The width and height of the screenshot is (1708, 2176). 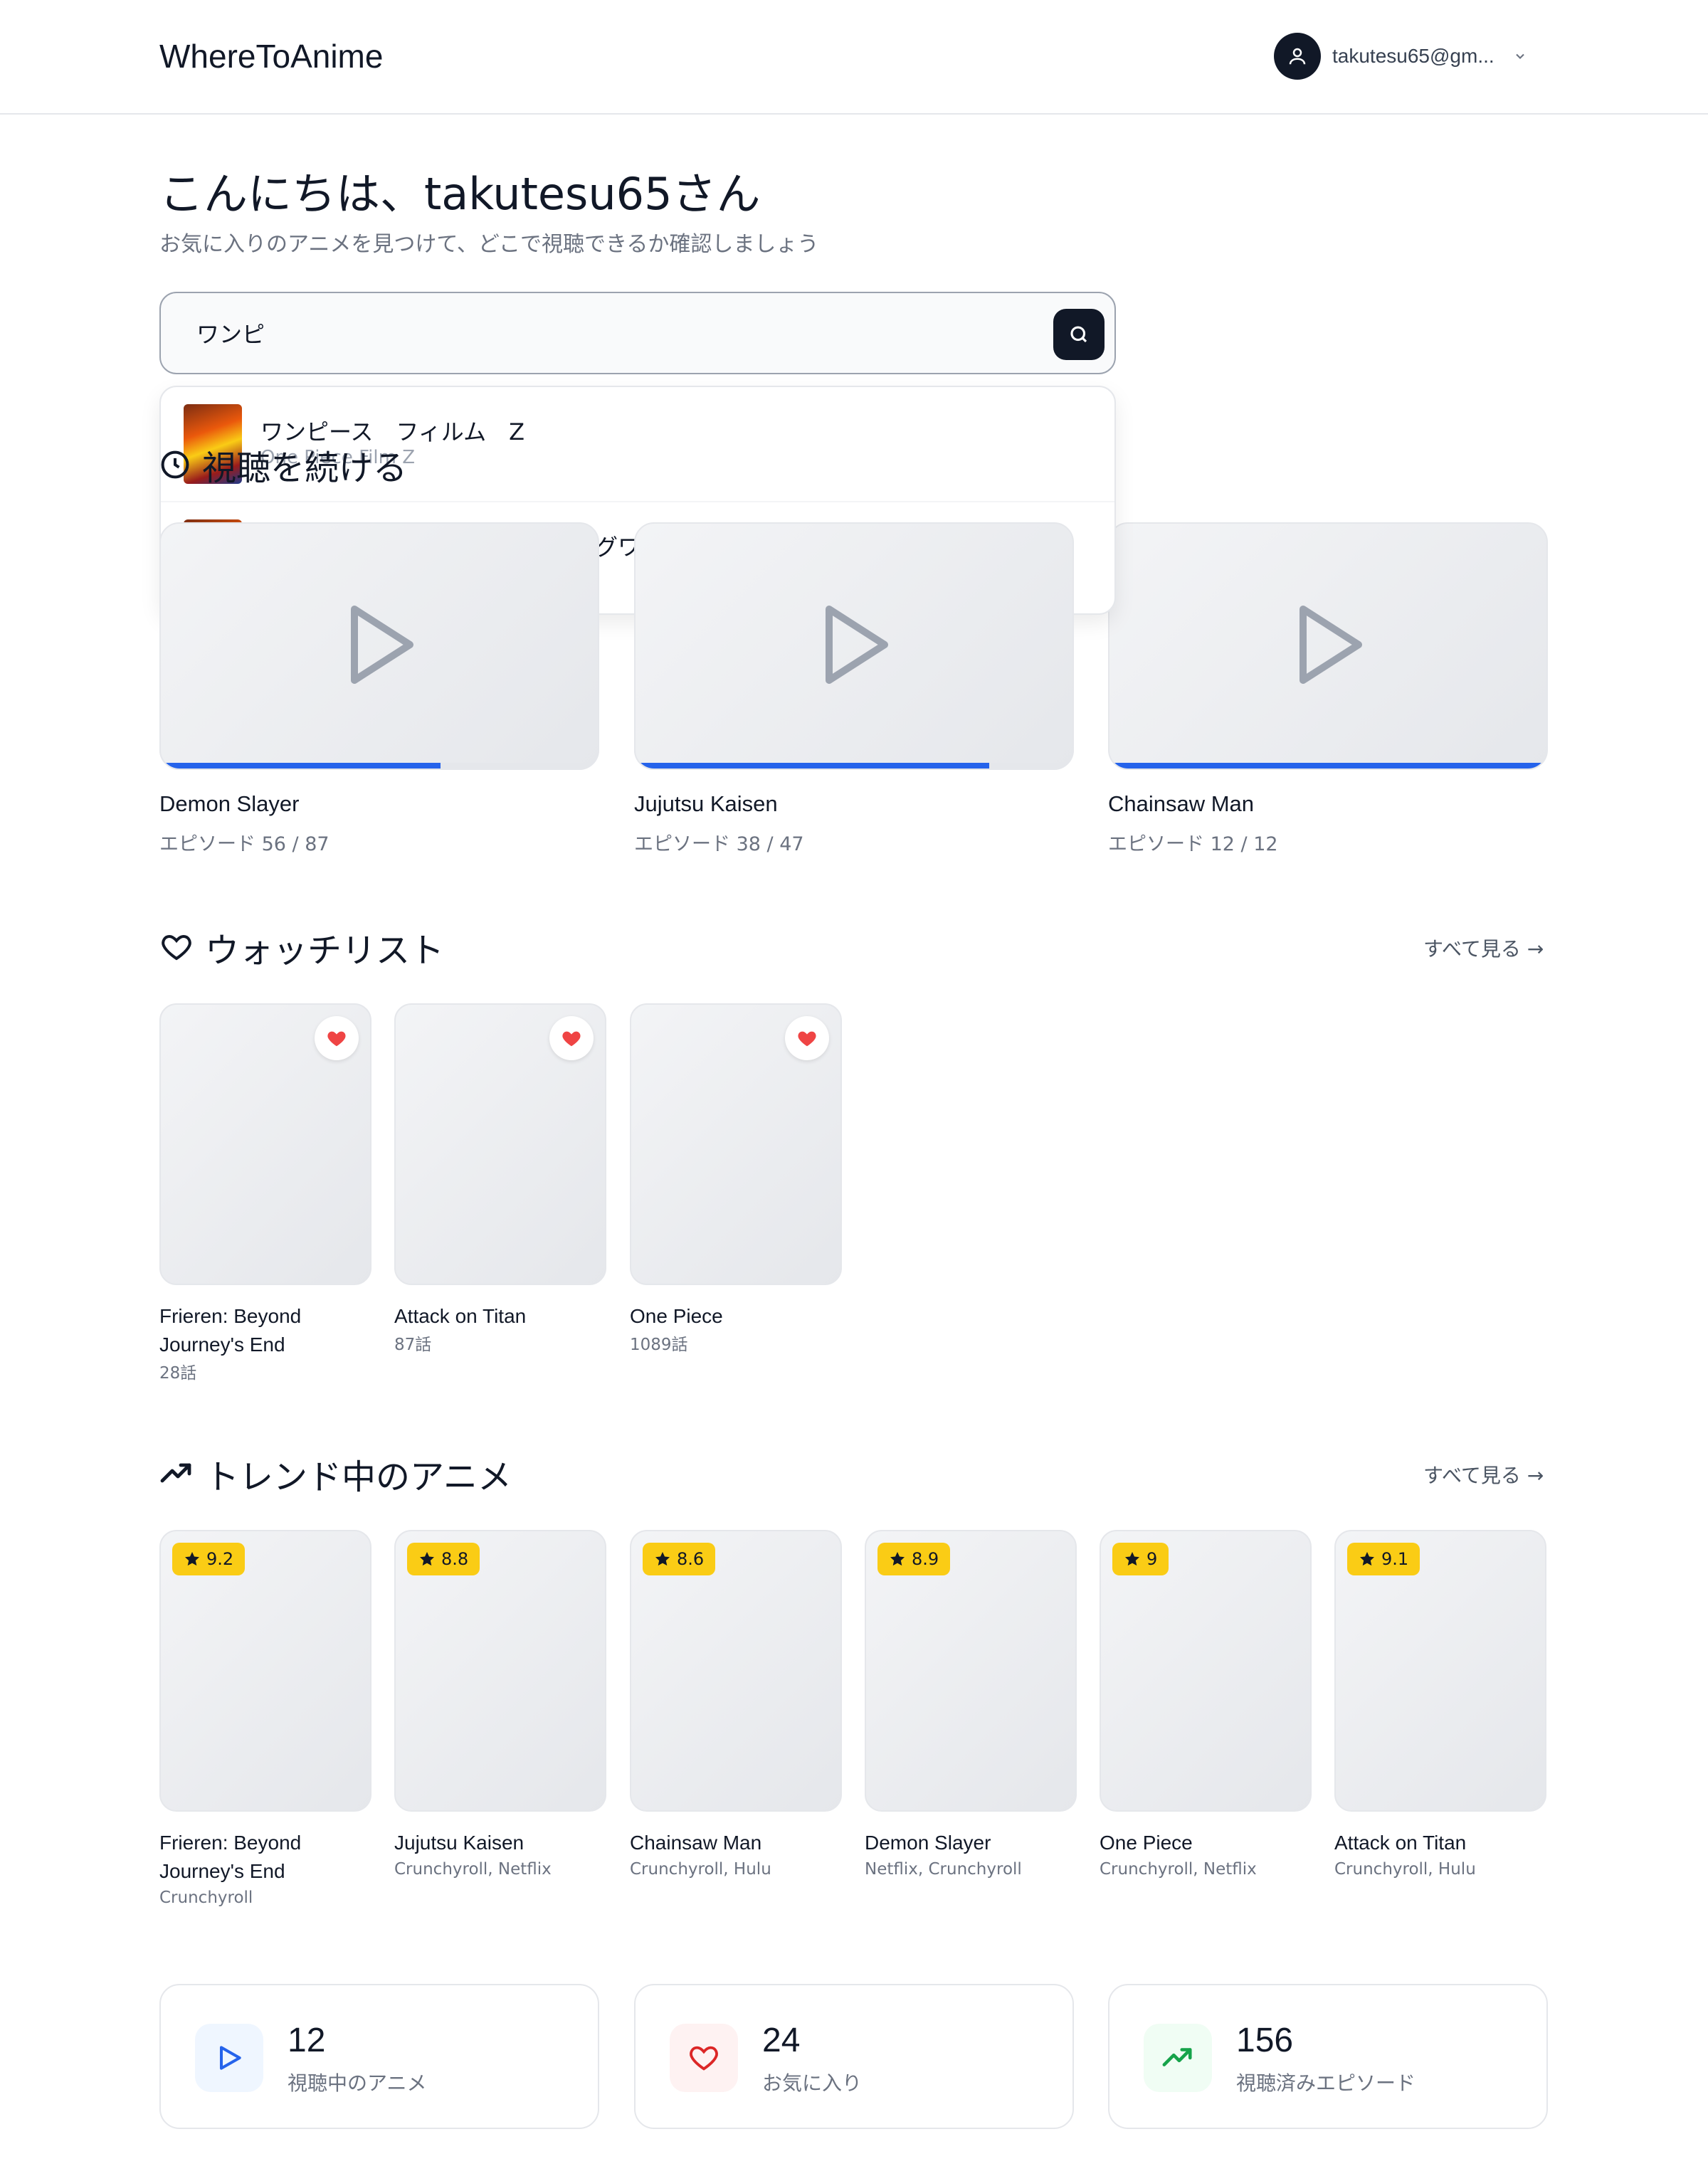 I want to click on rating-badge: 8.9, so click(x=914, y=1559).